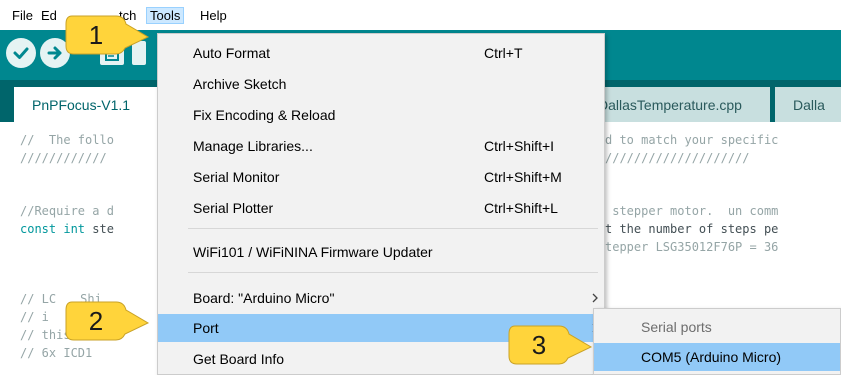 The image size is (841, 375). Describe the element at coordinates (381, 177) in the screenshot. I see `menu-item-serial-monitor: Serial Monitor Ctrl+Shift+M` at that location.